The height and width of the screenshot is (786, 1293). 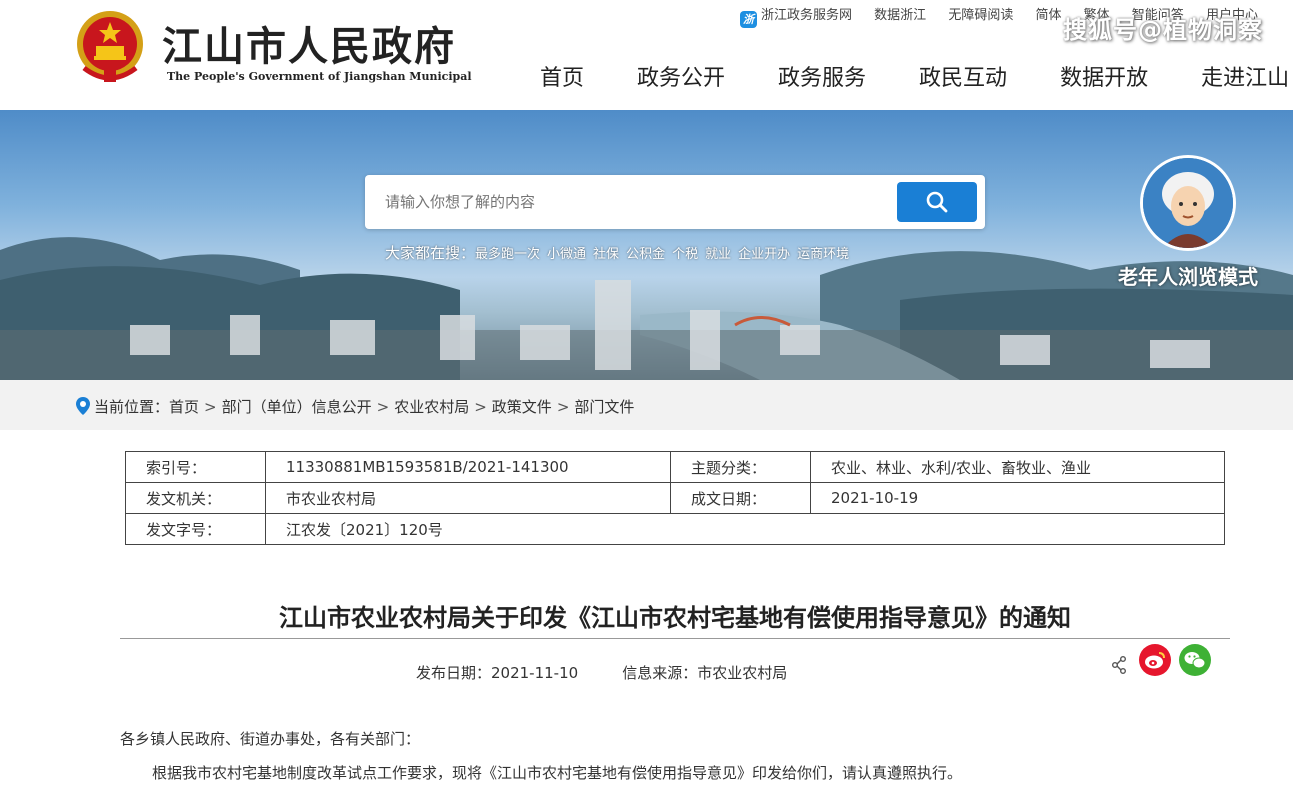 What do you see at coordinates (1188, 203) in the screenshot?
I see `elder-avatar-icon` at bounding box center [1188, 203].